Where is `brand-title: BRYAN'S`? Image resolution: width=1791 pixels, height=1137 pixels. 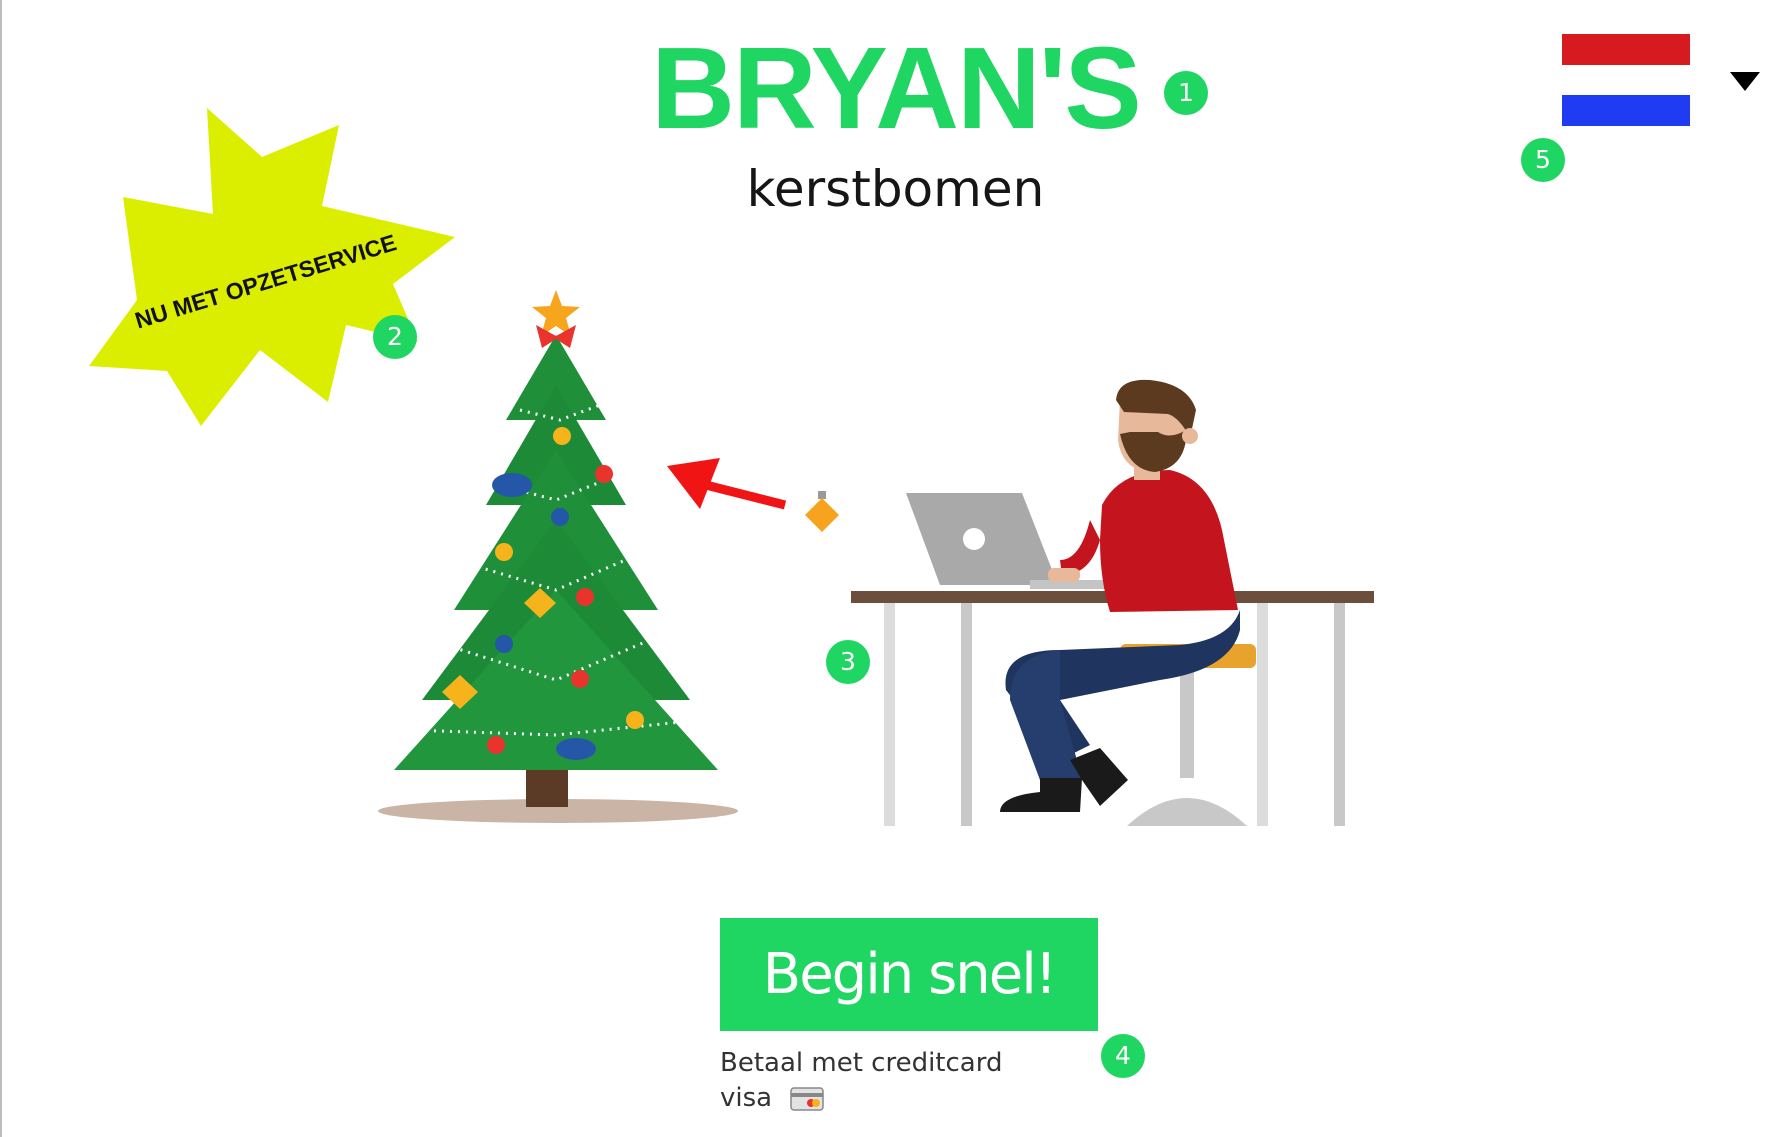 brand-title: BRYAN'S is located at coordinates (896, 88).